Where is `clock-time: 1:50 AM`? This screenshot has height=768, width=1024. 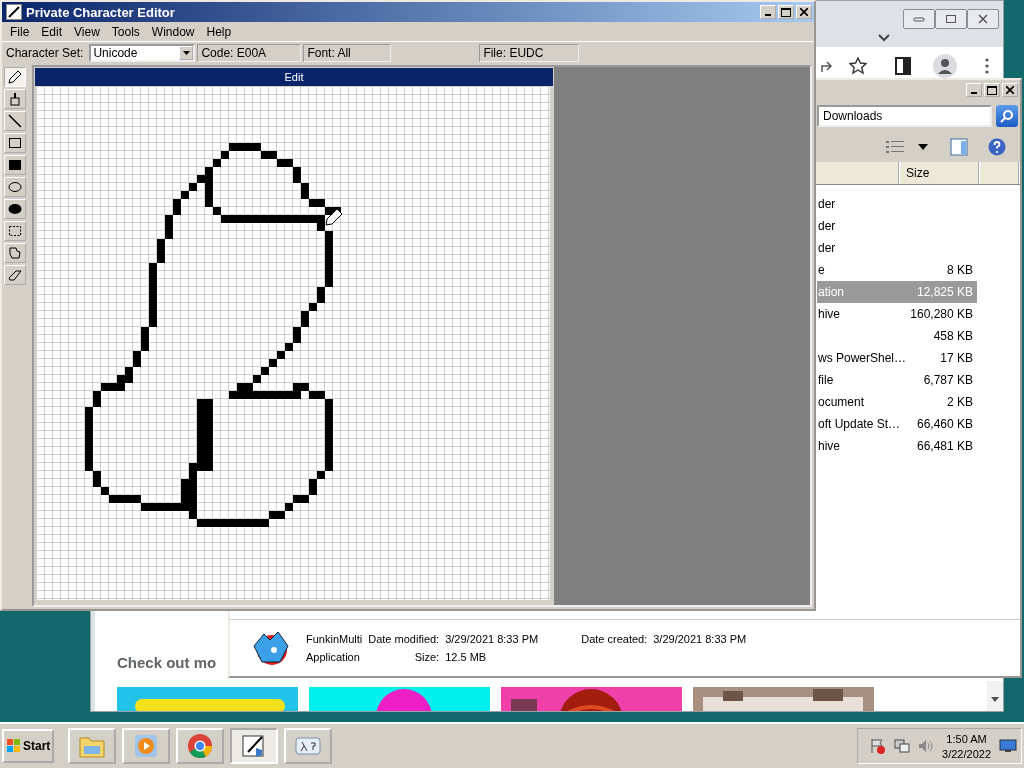 clock-time: 1:50 AM is located at coordinates (966, 738).